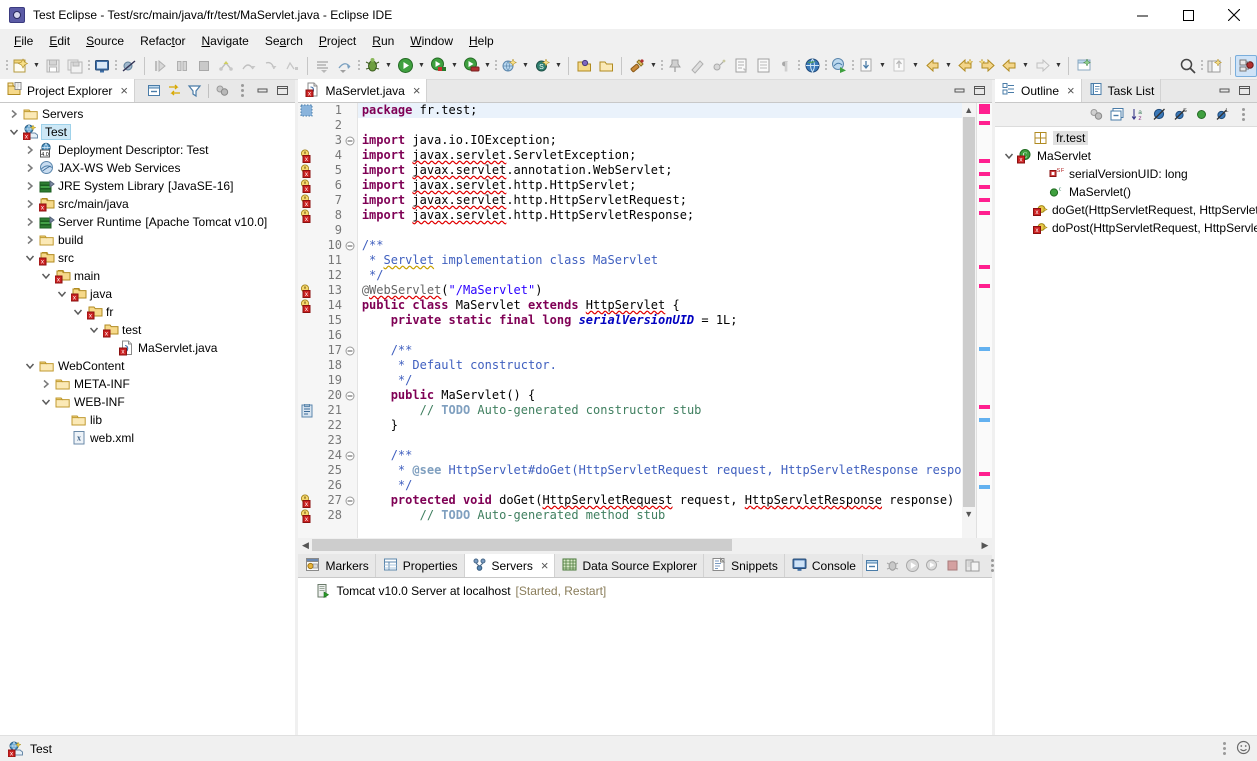 This screenshot has height=761, width=1257. I want to click on toggle-ant-mark-icon, so click(719, 66).